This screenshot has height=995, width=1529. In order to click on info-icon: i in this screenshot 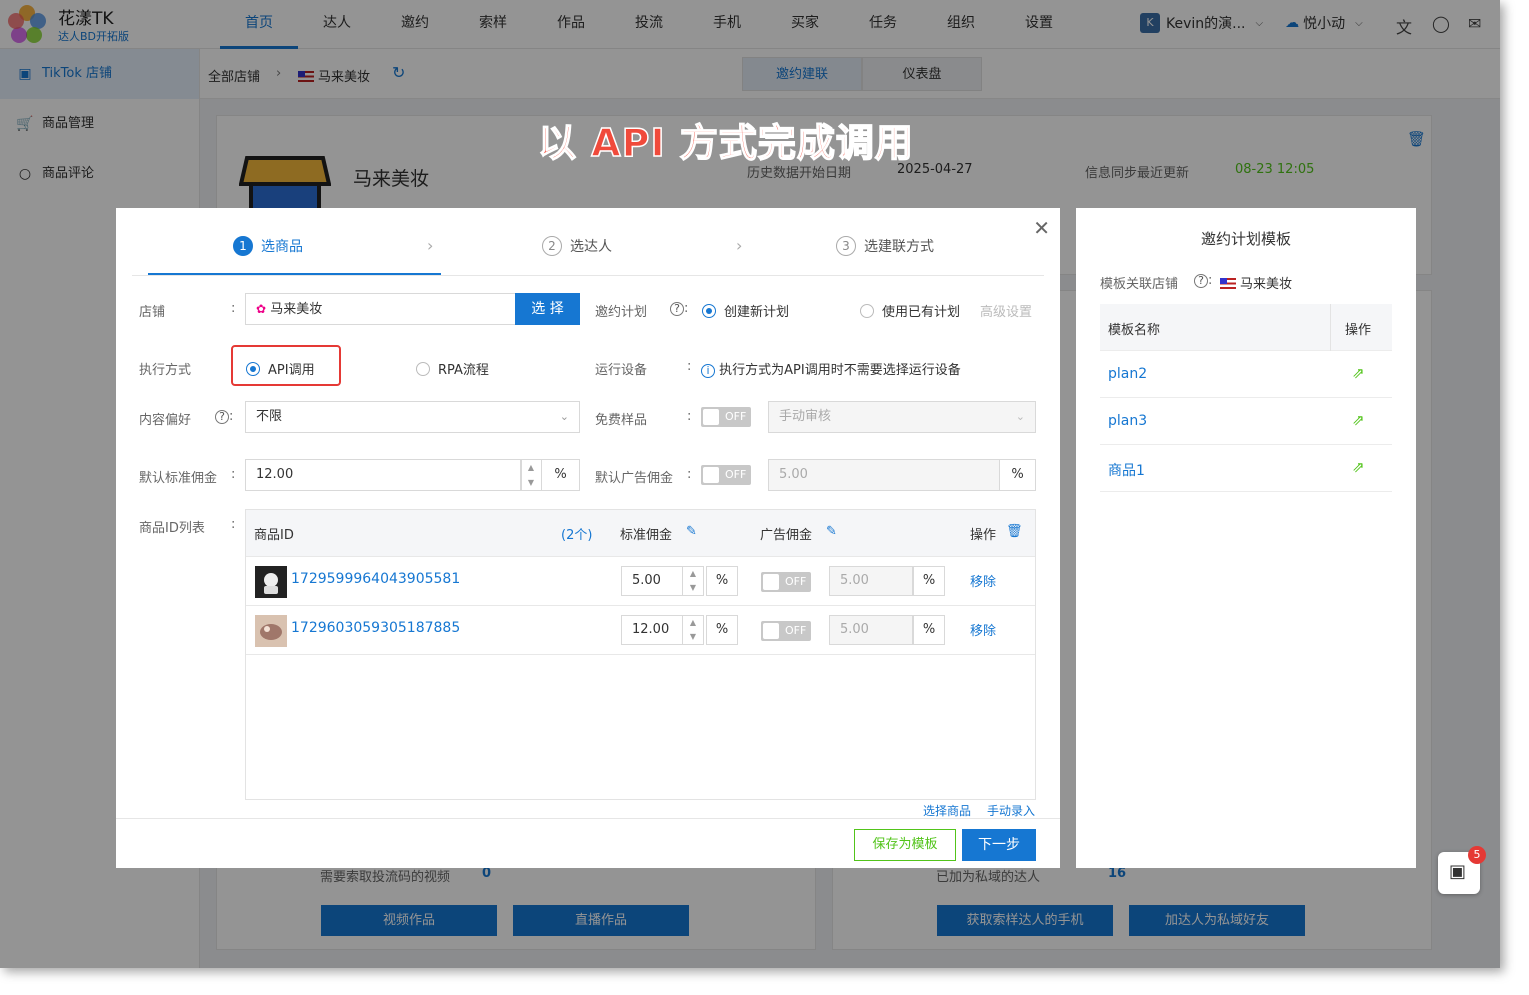, I will do `click(708, 371)`.